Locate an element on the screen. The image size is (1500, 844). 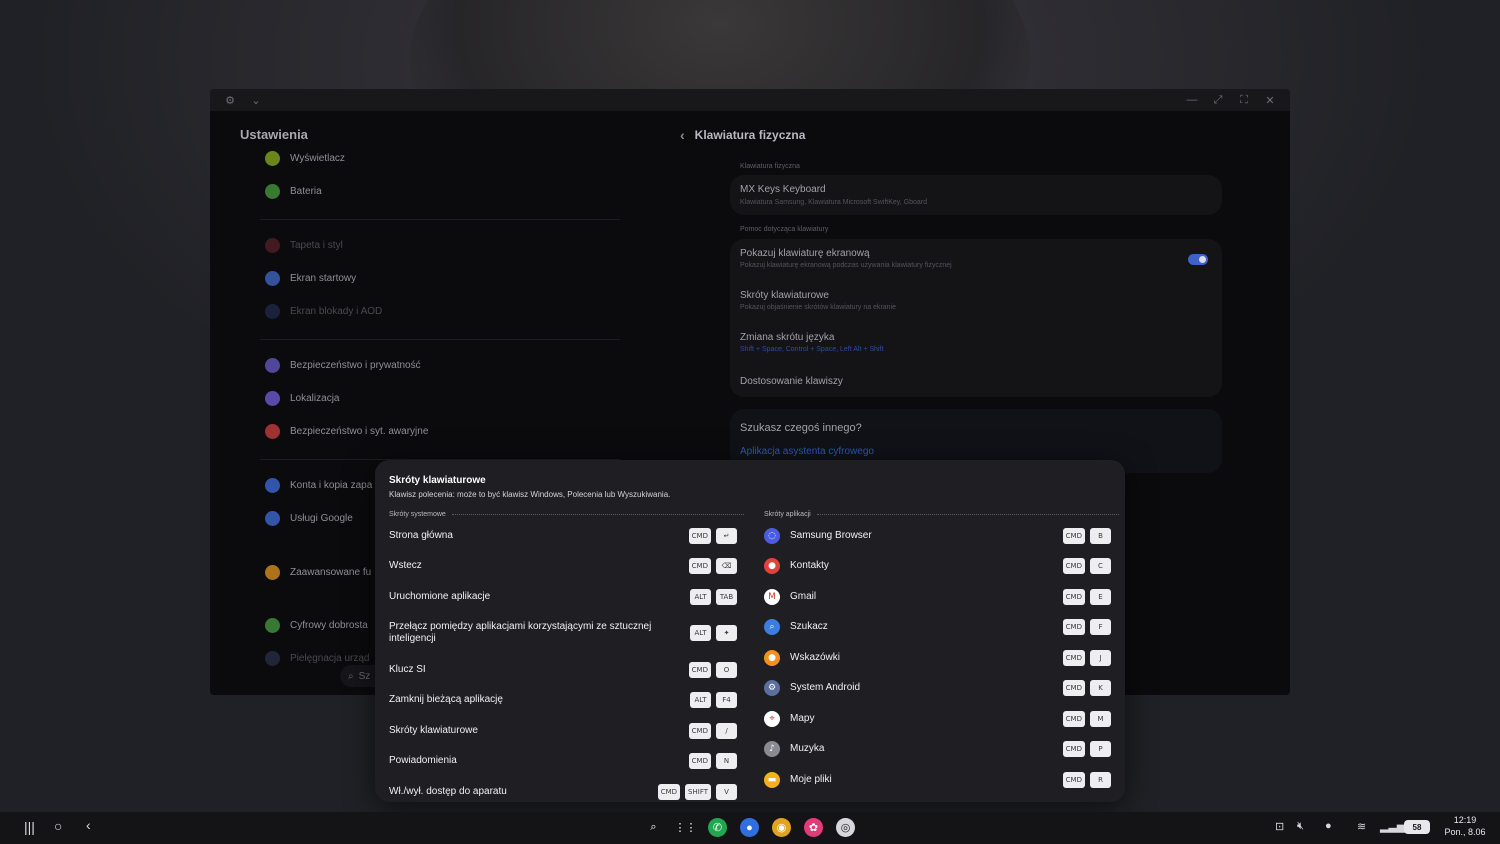
settings-item: Cyfrowy dobrosta is located at coordinates (316, 625).